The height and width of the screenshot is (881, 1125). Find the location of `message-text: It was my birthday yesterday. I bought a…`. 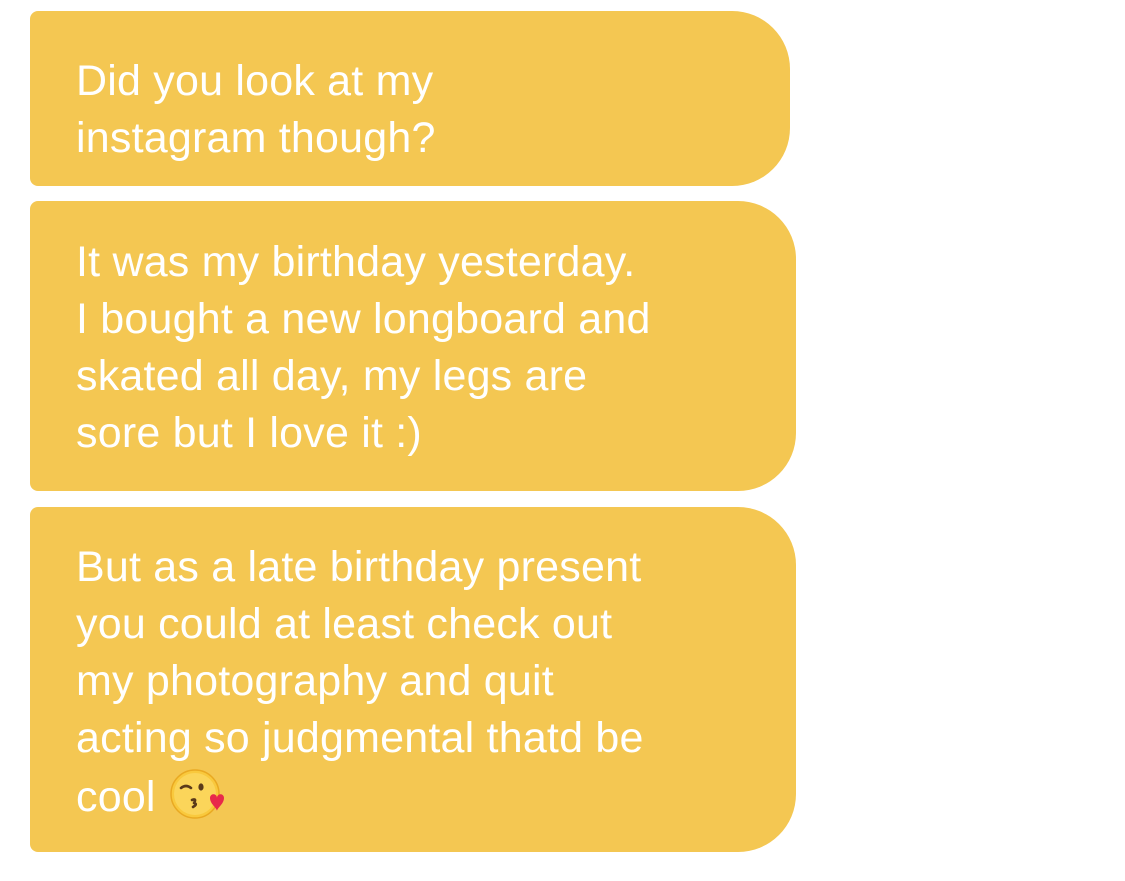

message-text: It was my birthday yesterday. I bought a… is located at coordinates (363, 347).